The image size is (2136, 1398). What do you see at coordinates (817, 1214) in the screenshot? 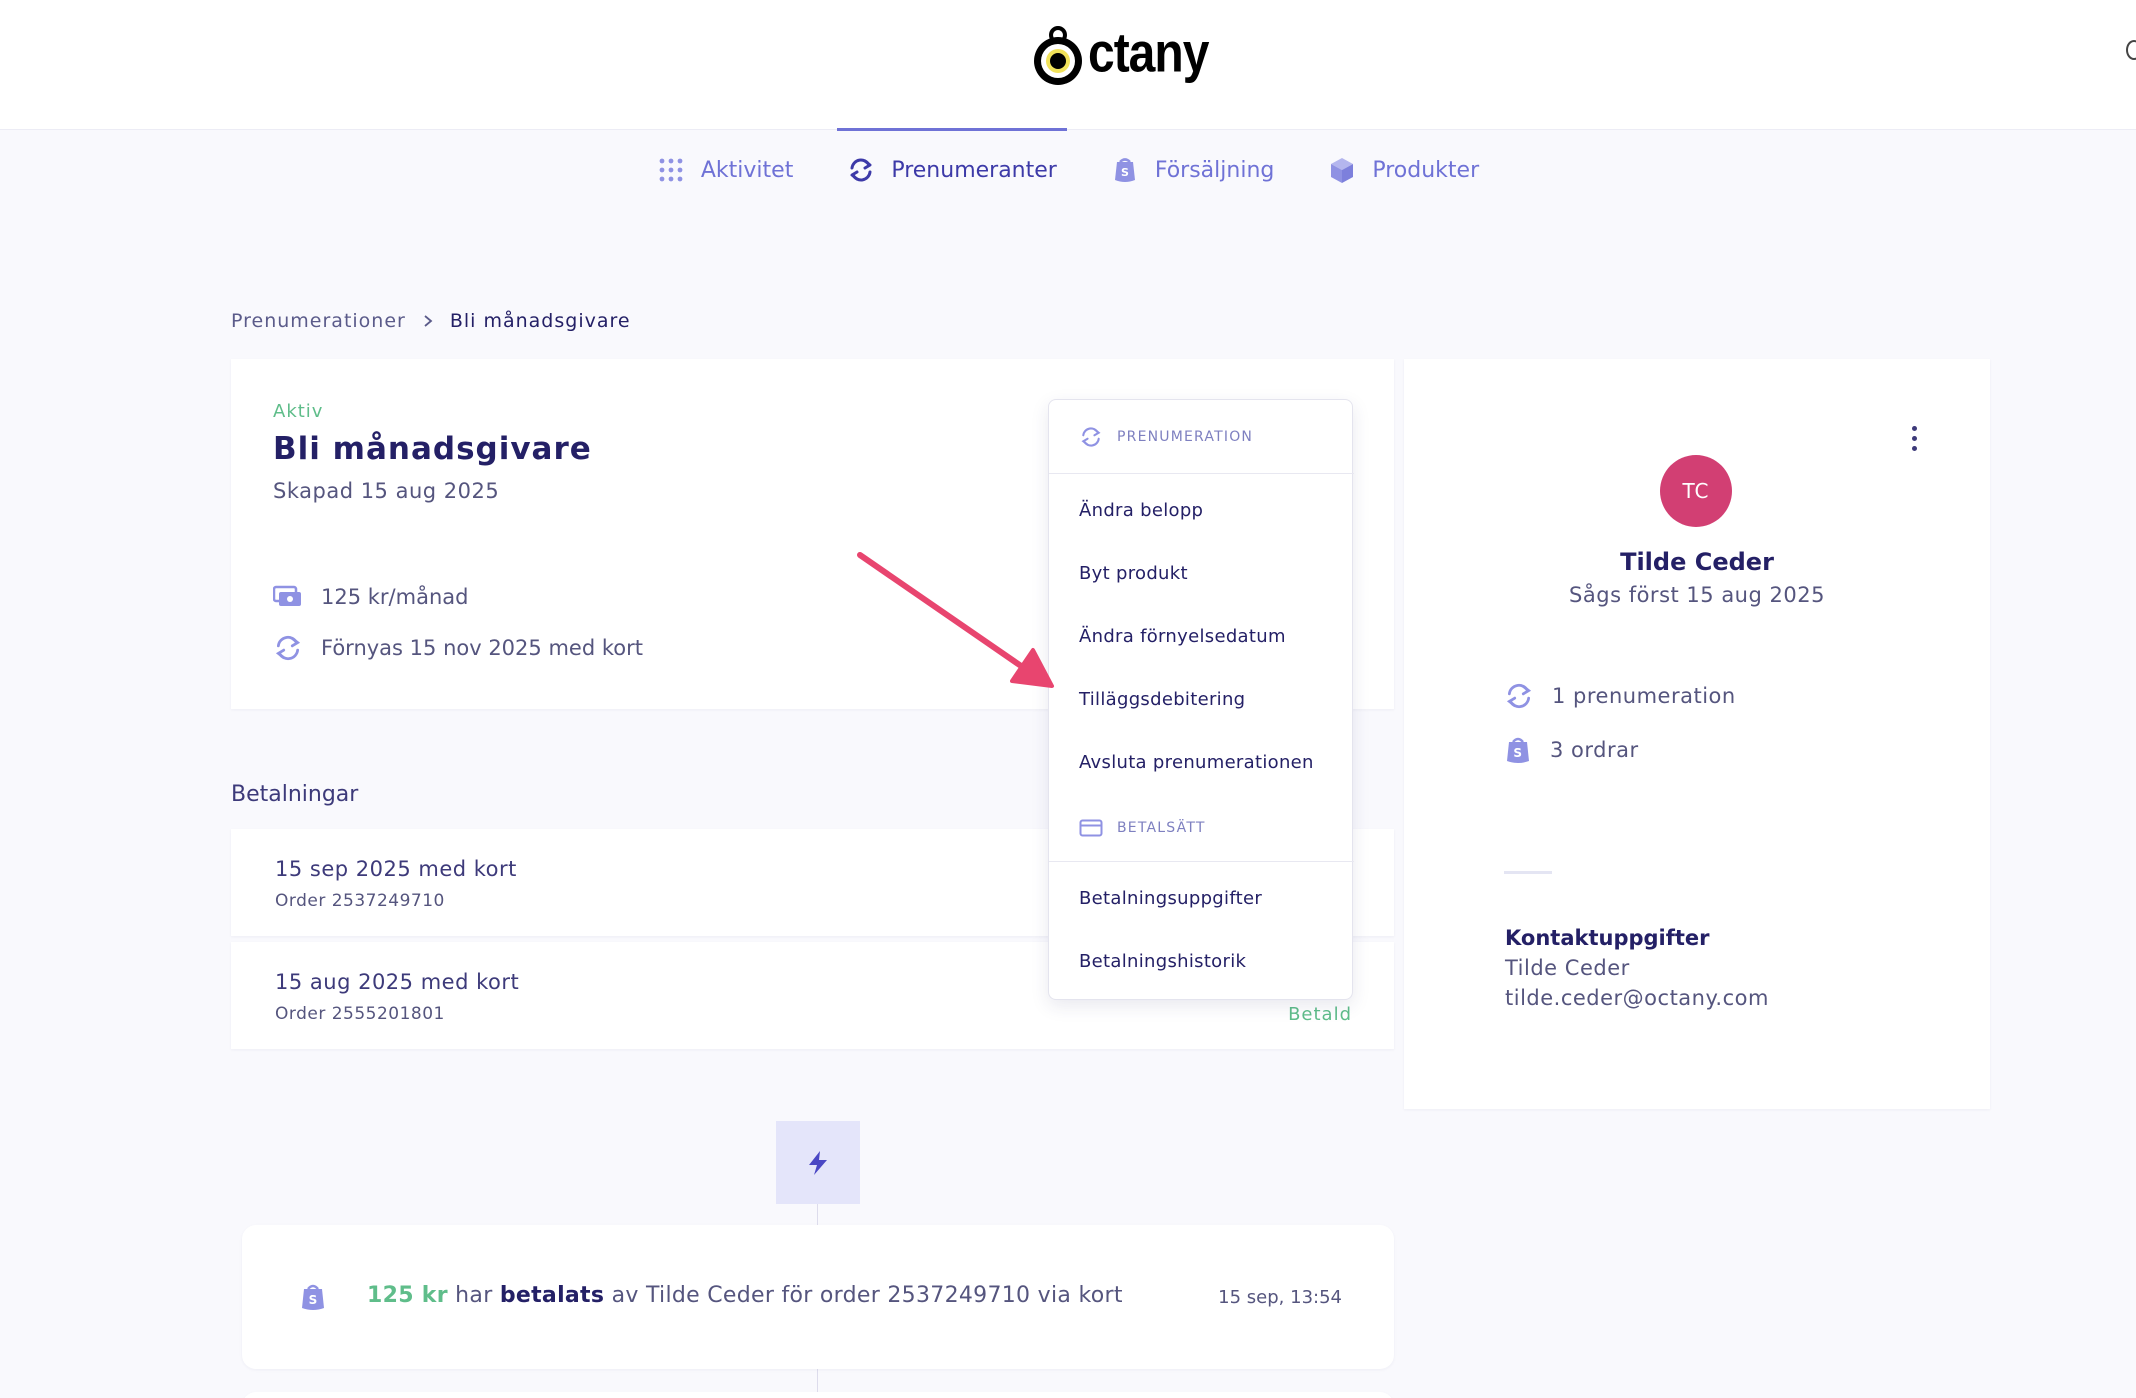
I see `timeline-line` at bounding box center [817, 1214].